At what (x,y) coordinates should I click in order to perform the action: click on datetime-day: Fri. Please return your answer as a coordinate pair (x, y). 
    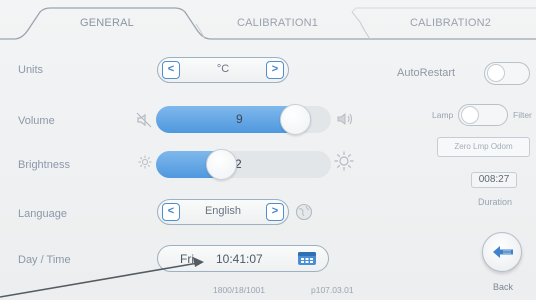
    Looking at the image, I should click on (187, 259).